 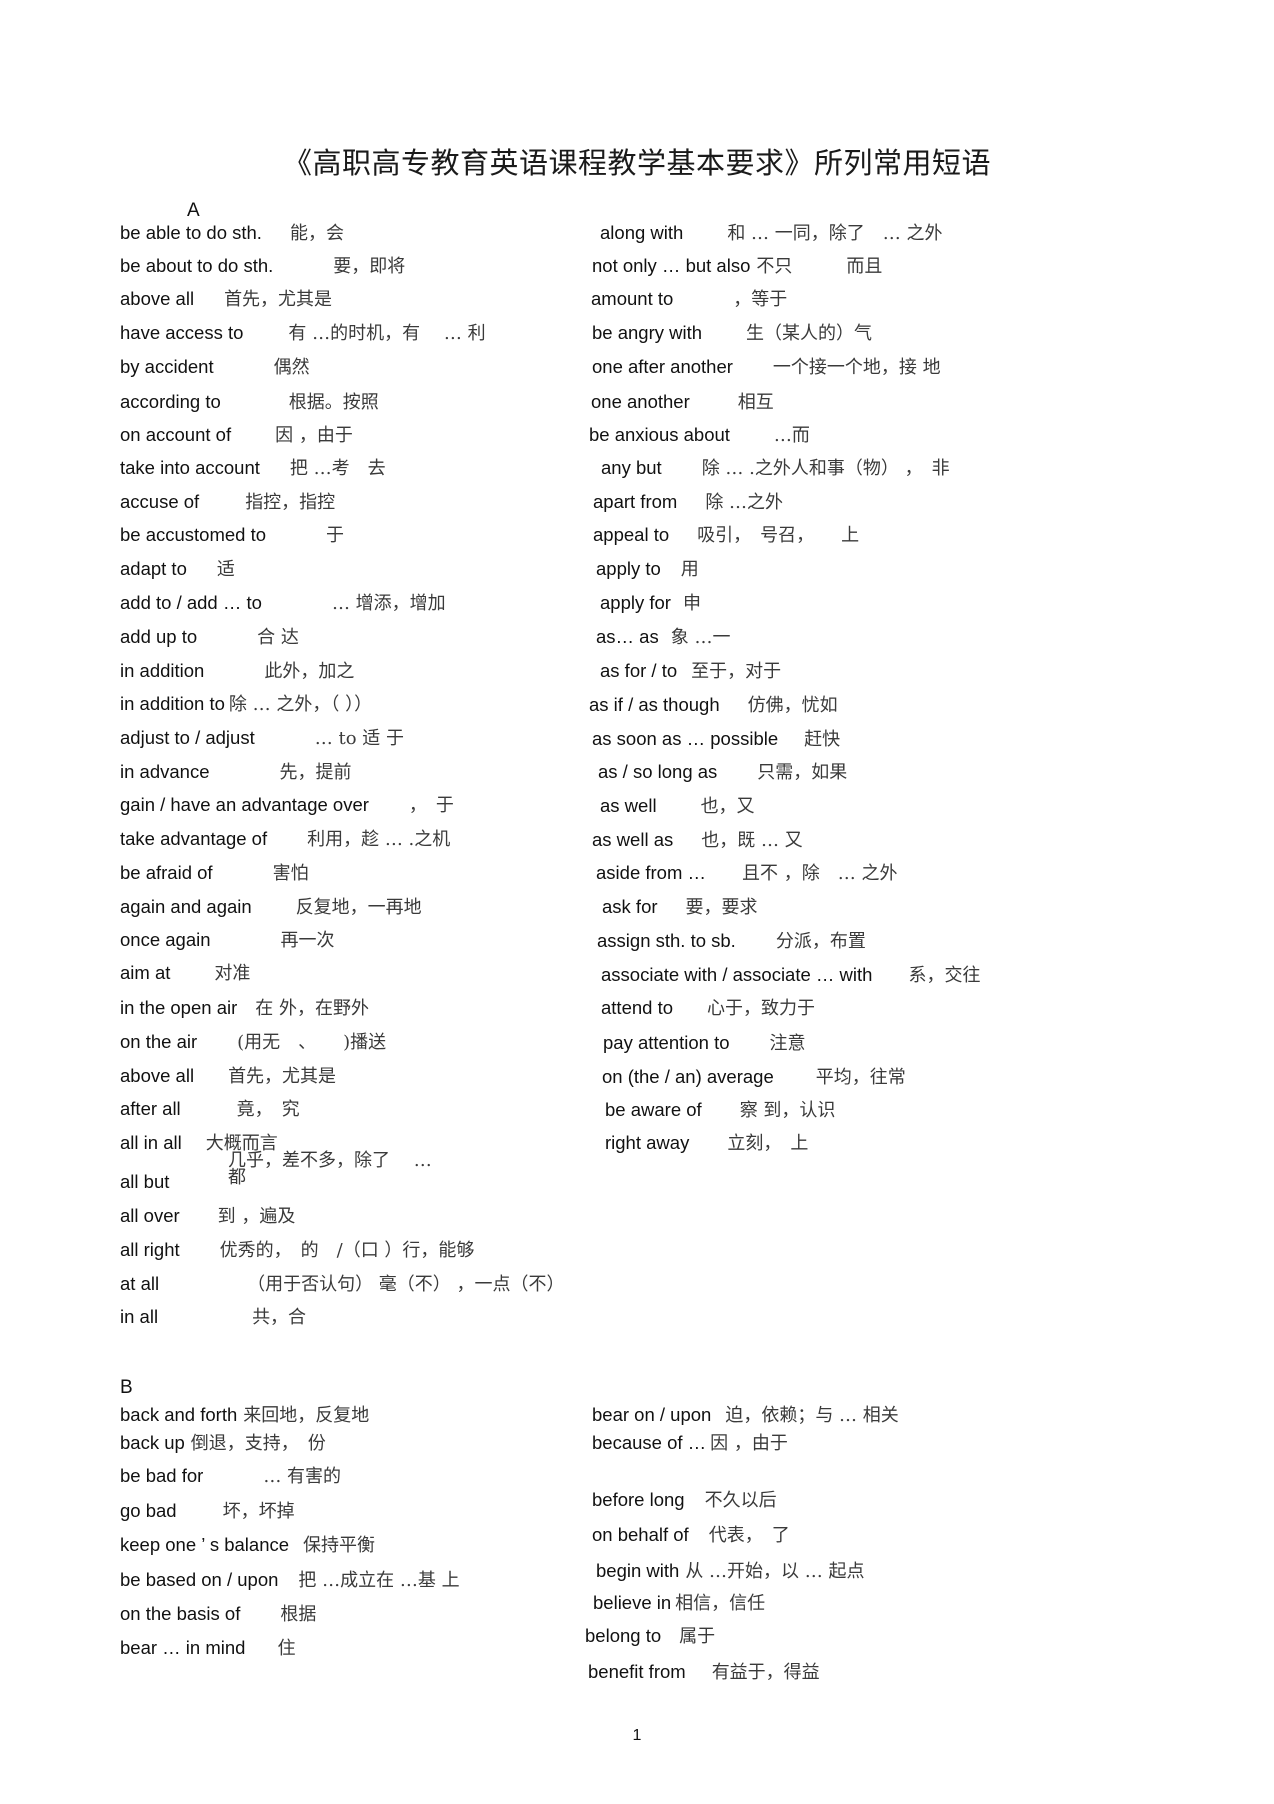 I want to click on phrase-entry: in all 共，合, so click(x=213, y=1317).